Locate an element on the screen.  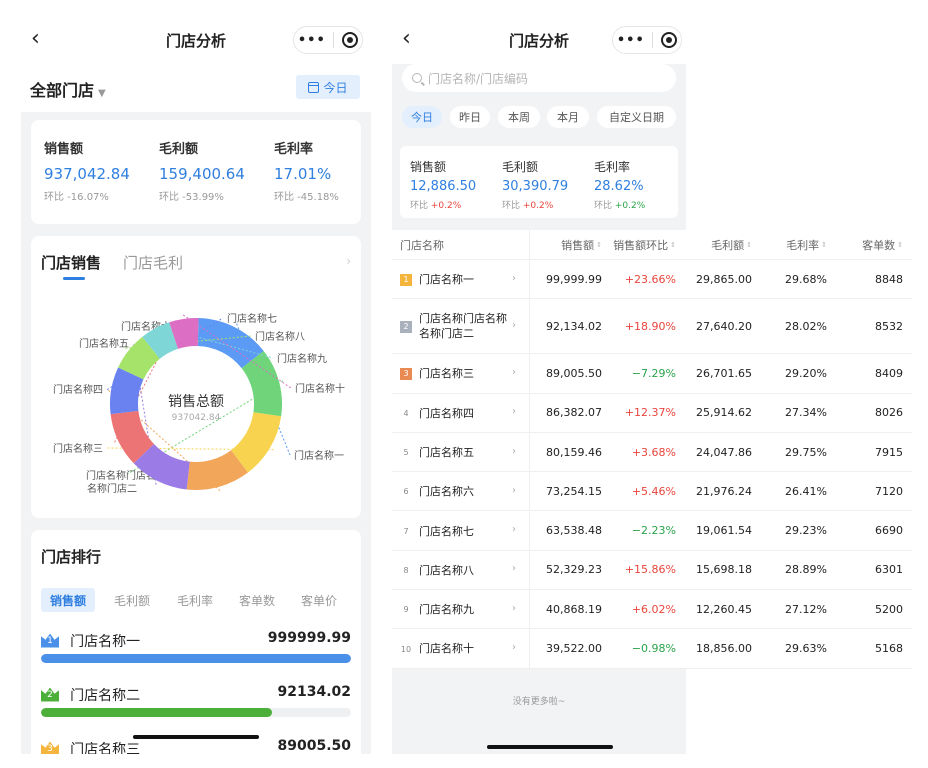
rank-medal-icon: 1 is located at coordinates (406, 279).